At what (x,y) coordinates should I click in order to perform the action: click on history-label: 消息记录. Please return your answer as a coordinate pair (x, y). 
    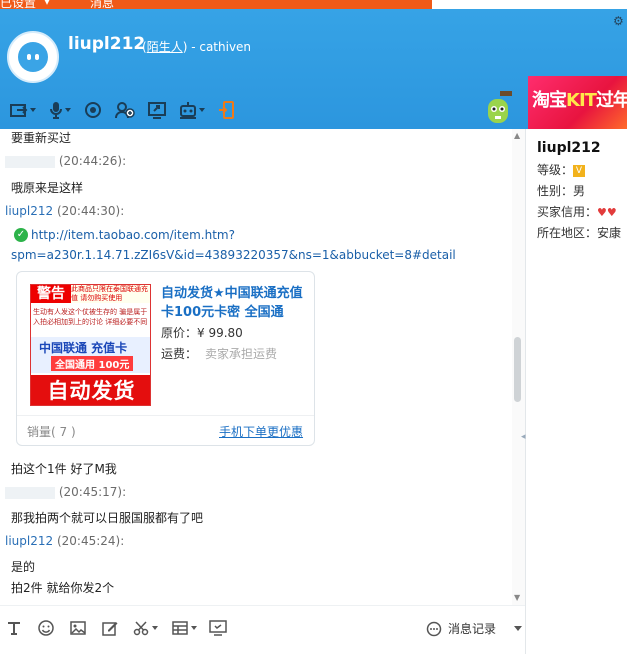
    Looking at the image, I should click on (472, 629).